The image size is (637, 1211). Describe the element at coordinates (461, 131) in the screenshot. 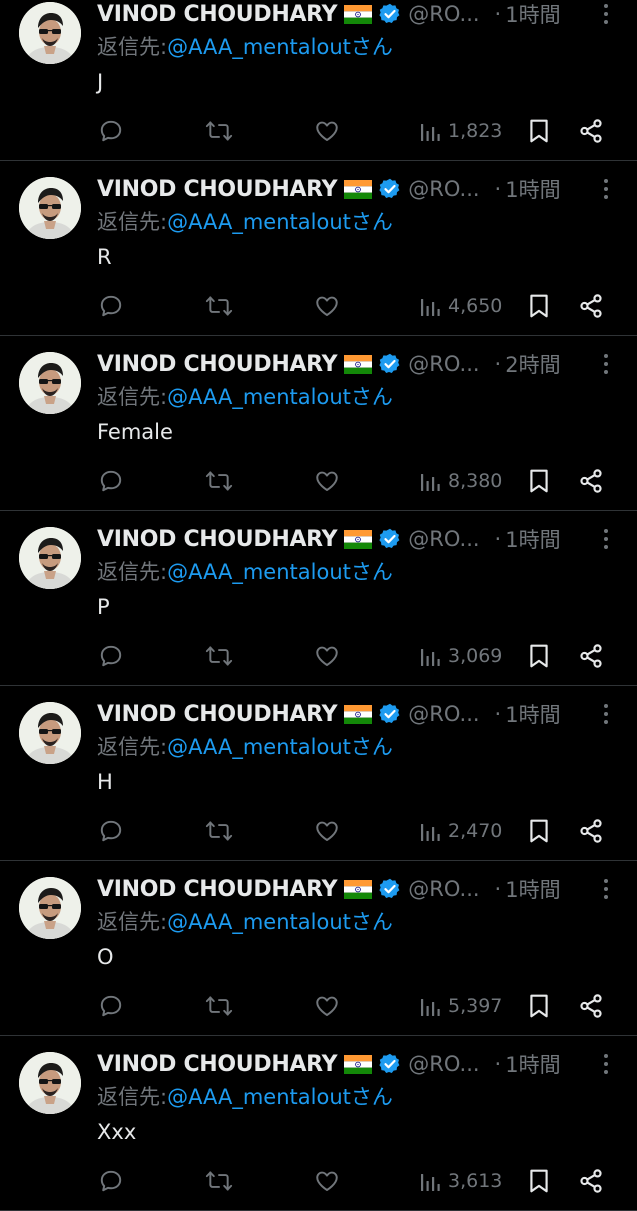

I see `views-button: 1,823` at that location.